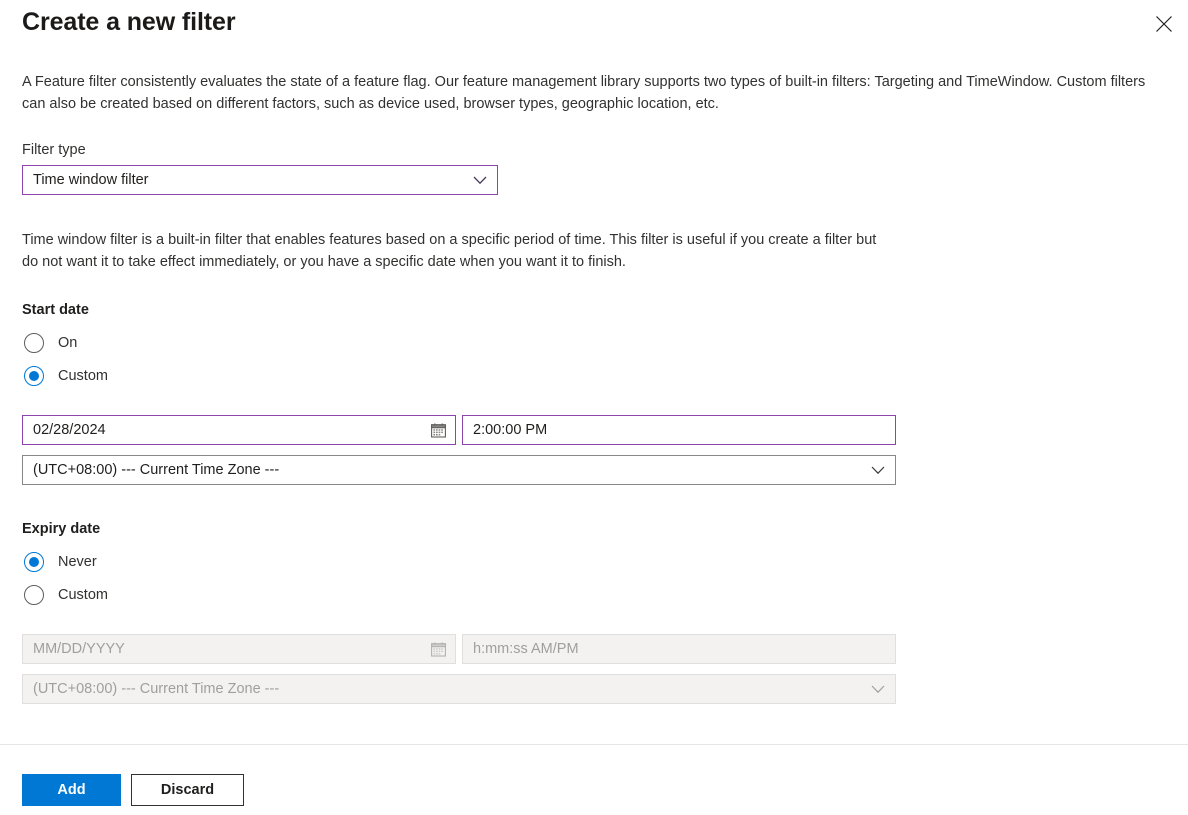  I want to click on filter-type-label: Filter type, so click(54, 150).